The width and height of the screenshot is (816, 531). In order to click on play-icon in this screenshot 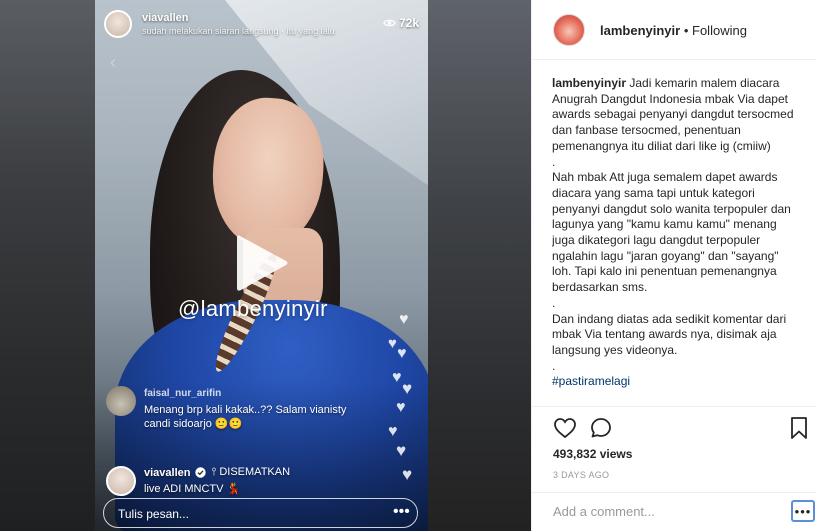, I will do `click(262, 263)`.